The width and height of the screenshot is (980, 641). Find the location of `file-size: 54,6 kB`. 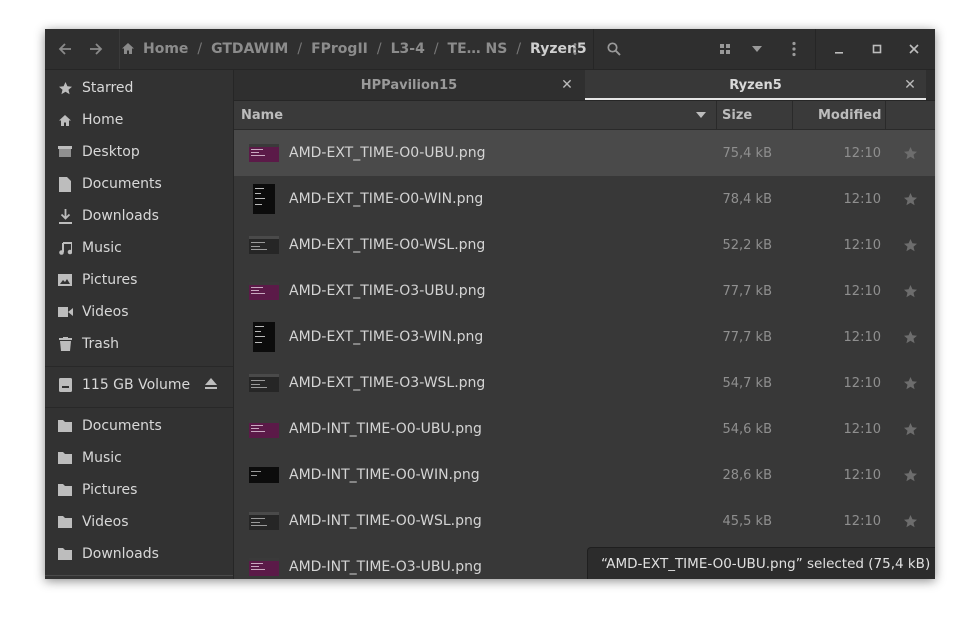

file-size: 54,6 kB is located at coordinates (747, 429).